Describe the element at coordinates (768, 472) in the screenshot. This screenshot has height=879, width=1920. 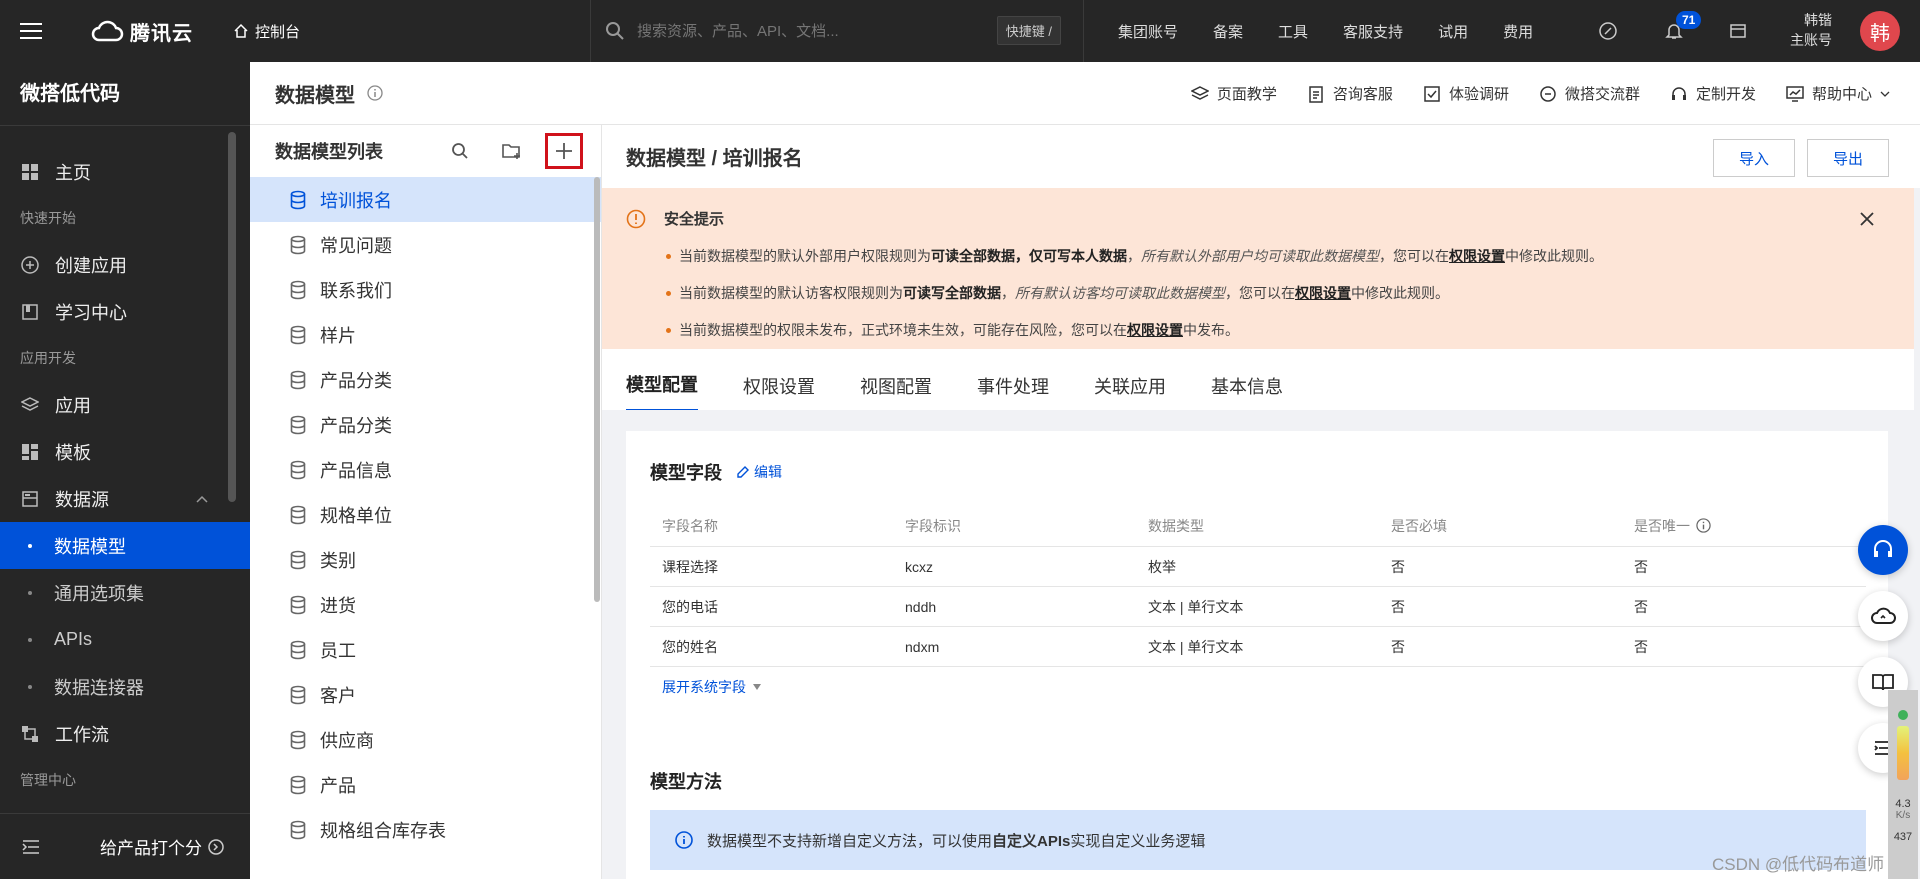
I see `edit-fields-link: 编辑` at that location.